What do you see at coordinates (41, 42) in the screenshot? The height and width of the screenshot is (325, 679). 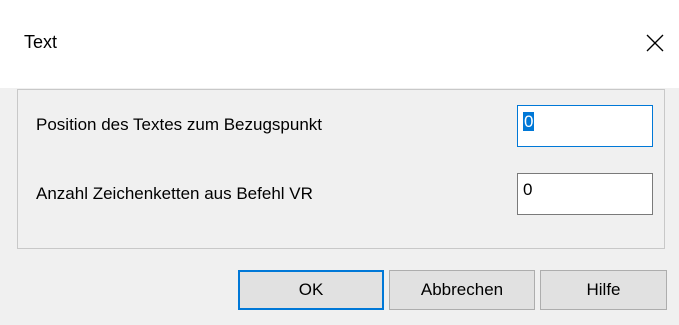 I see `dialog-title: Text` at bounding box center [41, 42].